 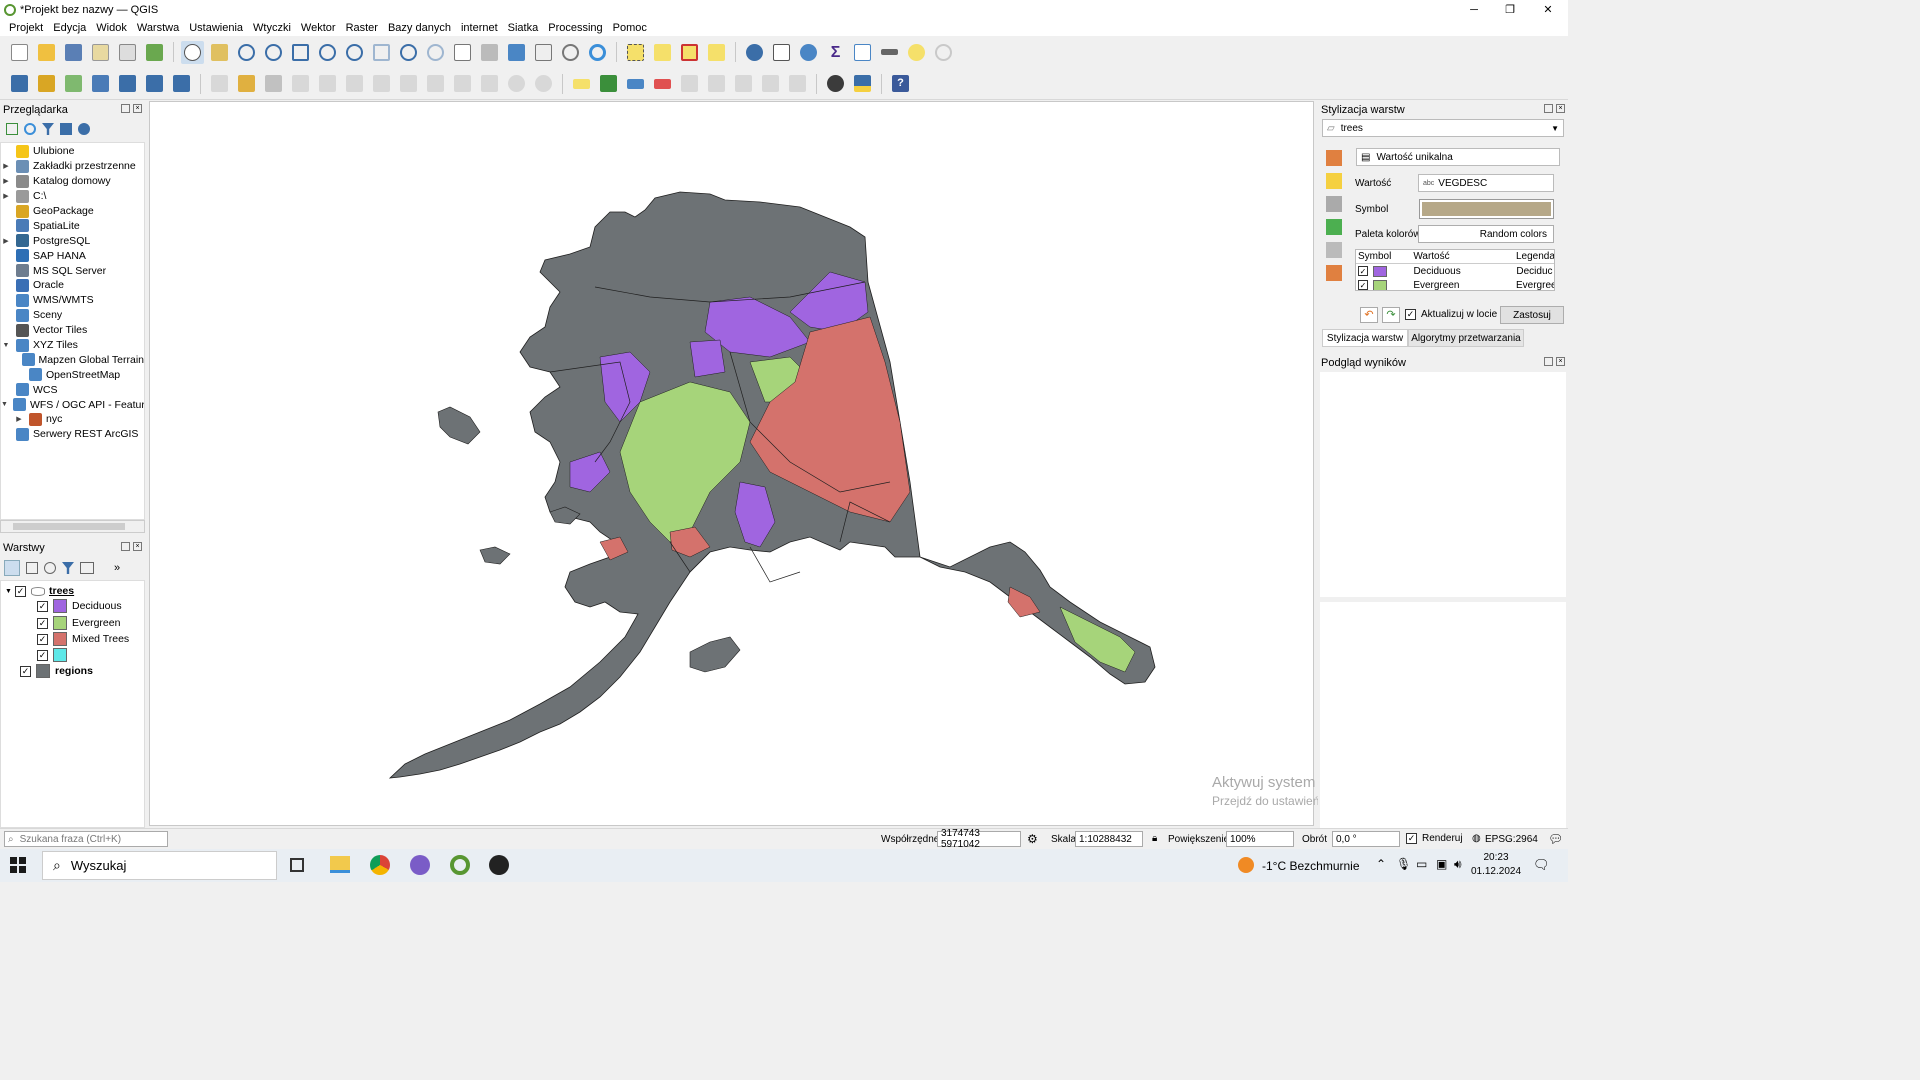 I want to click on osm-plugin-icon, so click(x=835, y=83).